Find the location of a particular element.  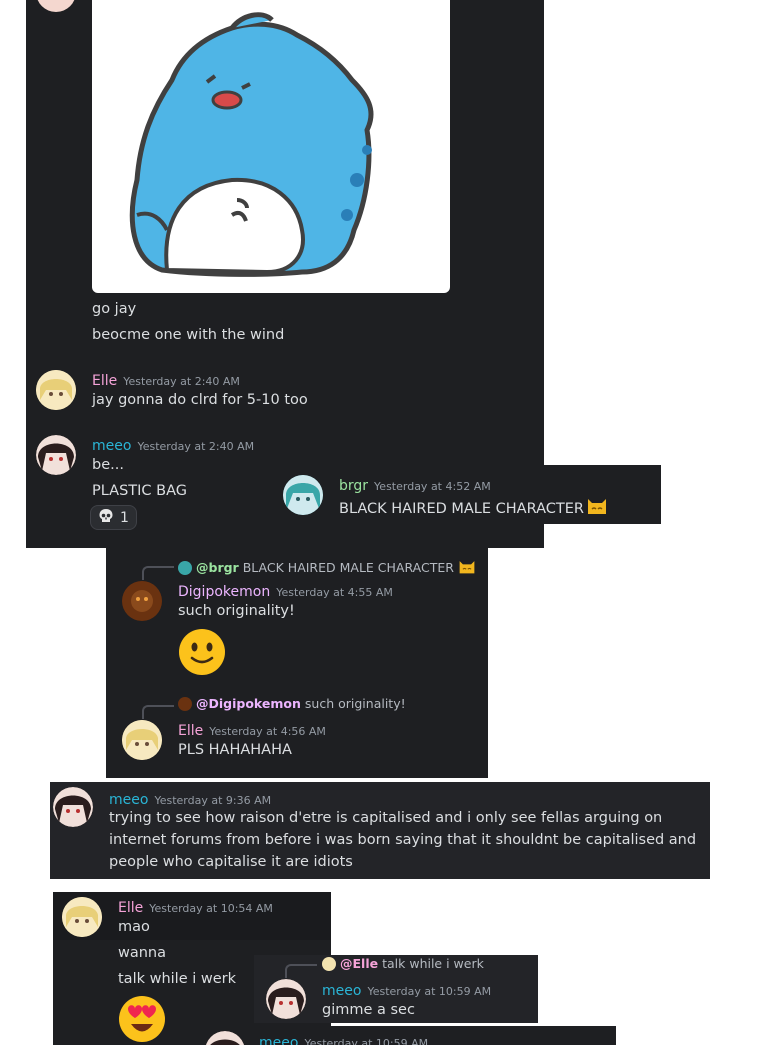

message-text: beocme one with the wind is located at coordinates (188, 335).